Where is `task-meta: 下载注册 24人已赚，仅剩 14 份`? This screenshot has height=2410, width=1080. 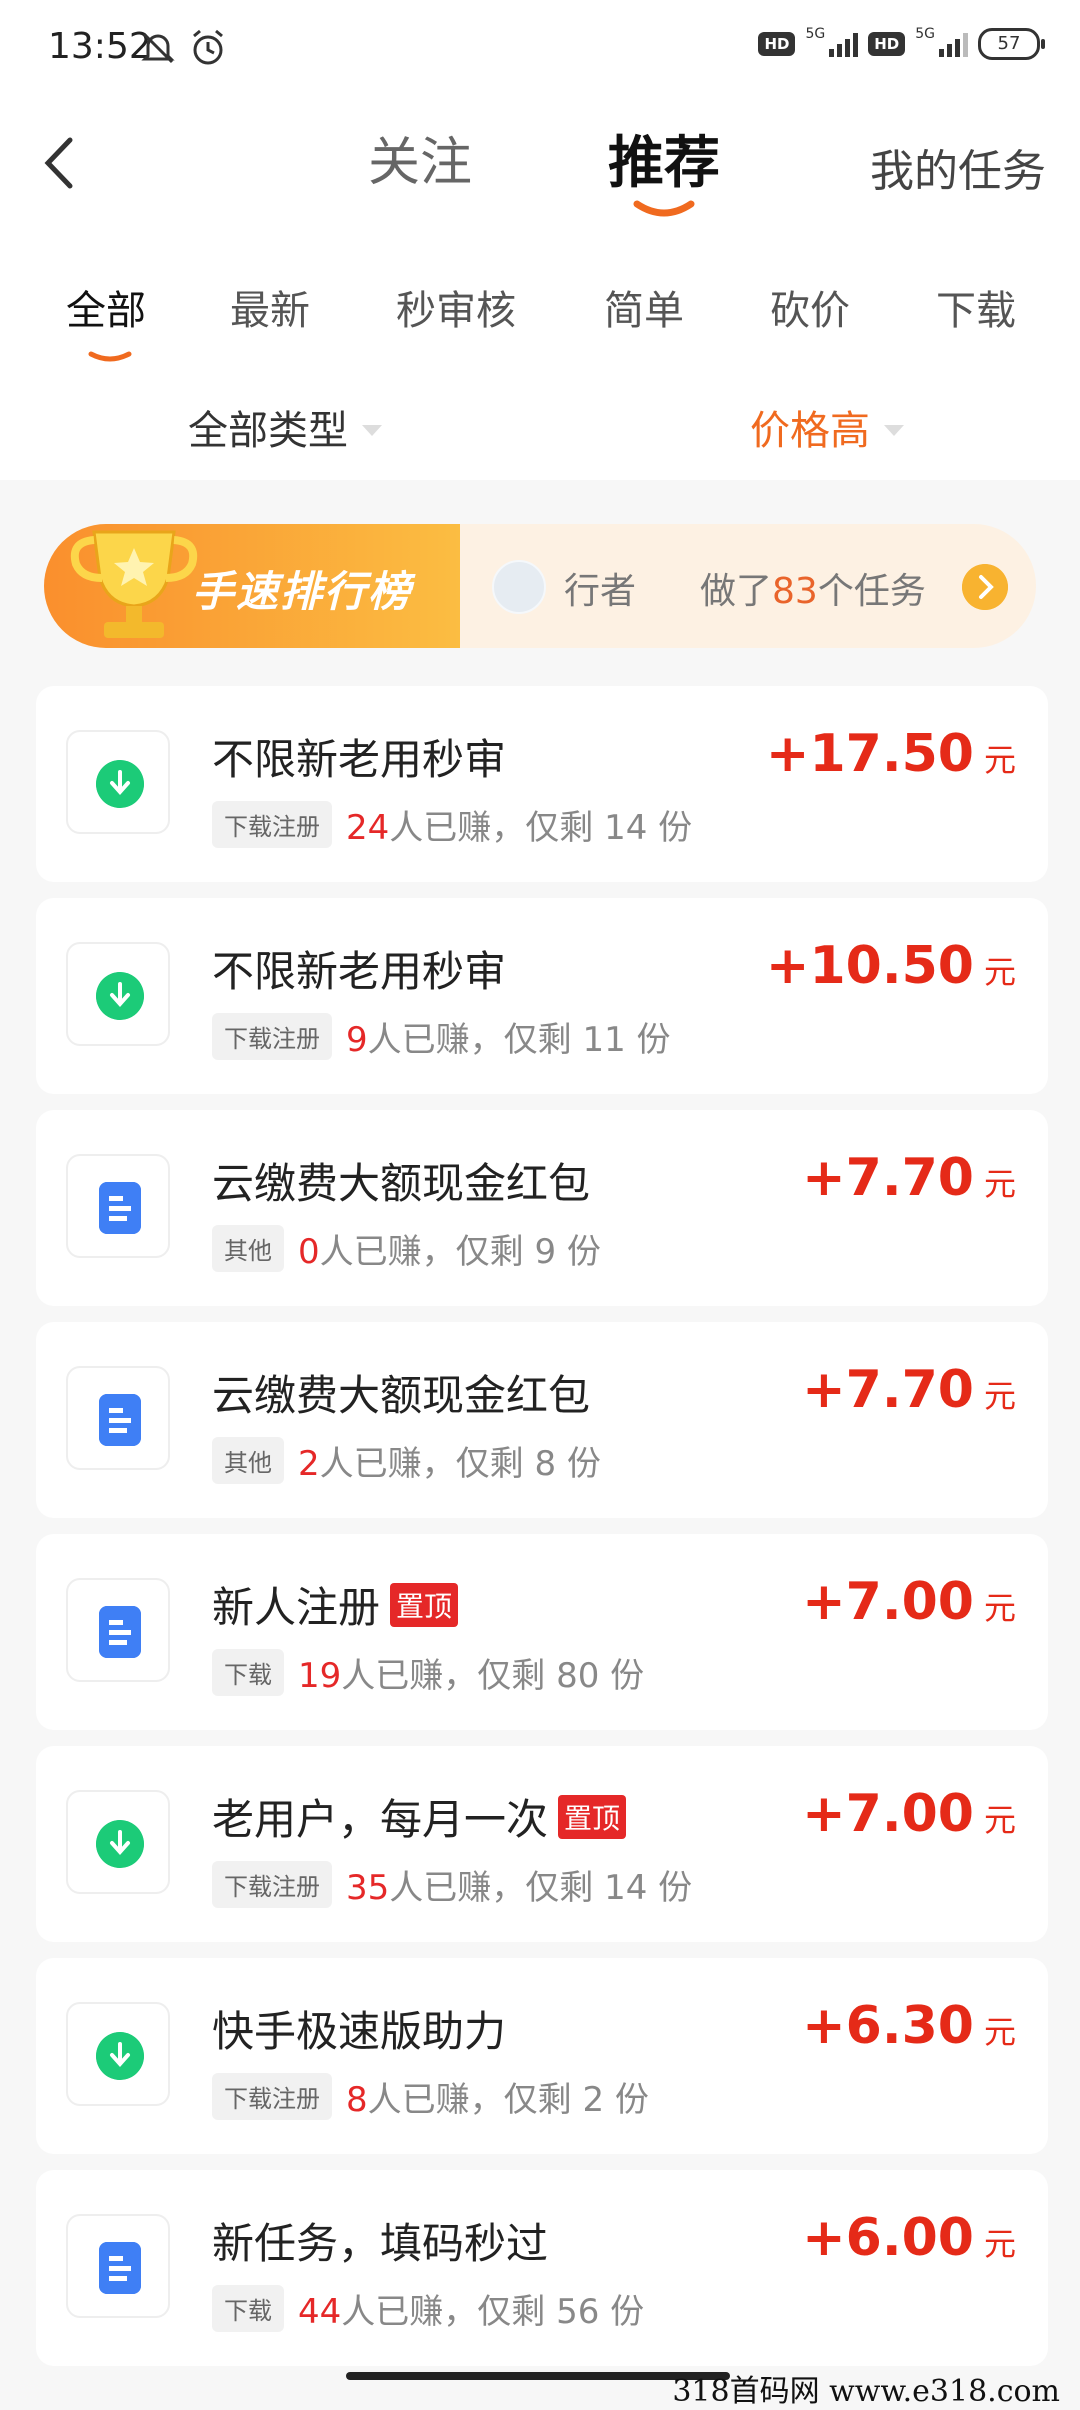
task-meta: 下载注册 24人已赚，仅剩 14 份 is located at coordinates (452, 824).